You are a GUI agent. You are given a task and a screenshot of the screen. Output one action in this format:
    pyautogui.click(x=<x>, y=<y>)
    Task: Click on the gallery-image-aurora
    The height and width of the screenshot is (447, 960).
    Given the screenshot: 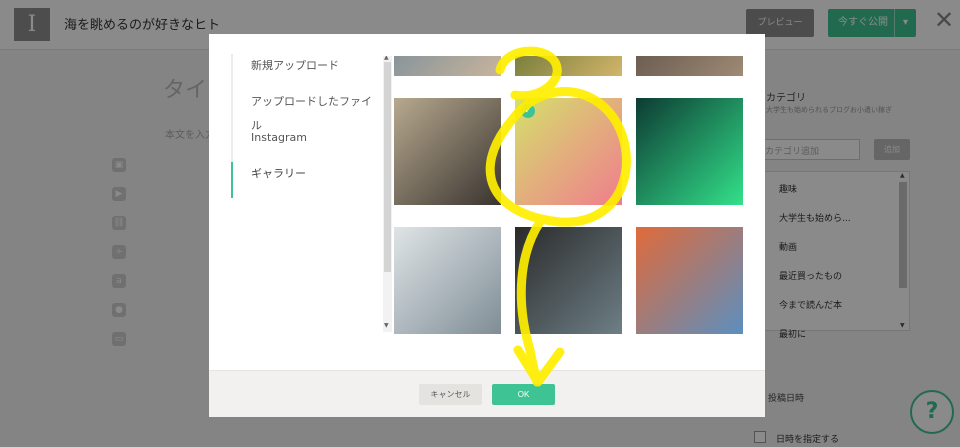 What is the action you would take?
    pyautogui.click(x=689, y=151)
    